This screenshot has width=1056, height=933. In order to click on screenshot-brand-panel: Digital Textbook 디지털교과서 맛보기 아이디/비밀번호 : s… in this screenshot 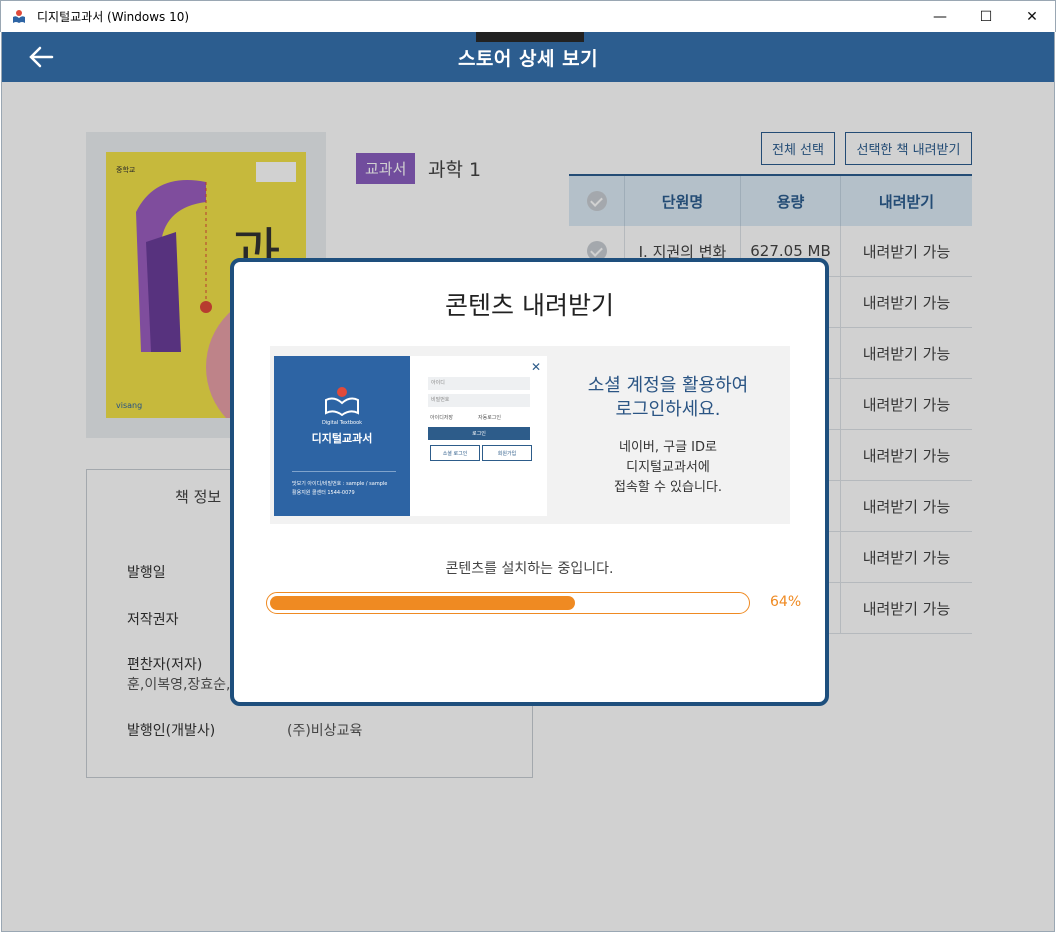, I will do `click(342, 436)`.